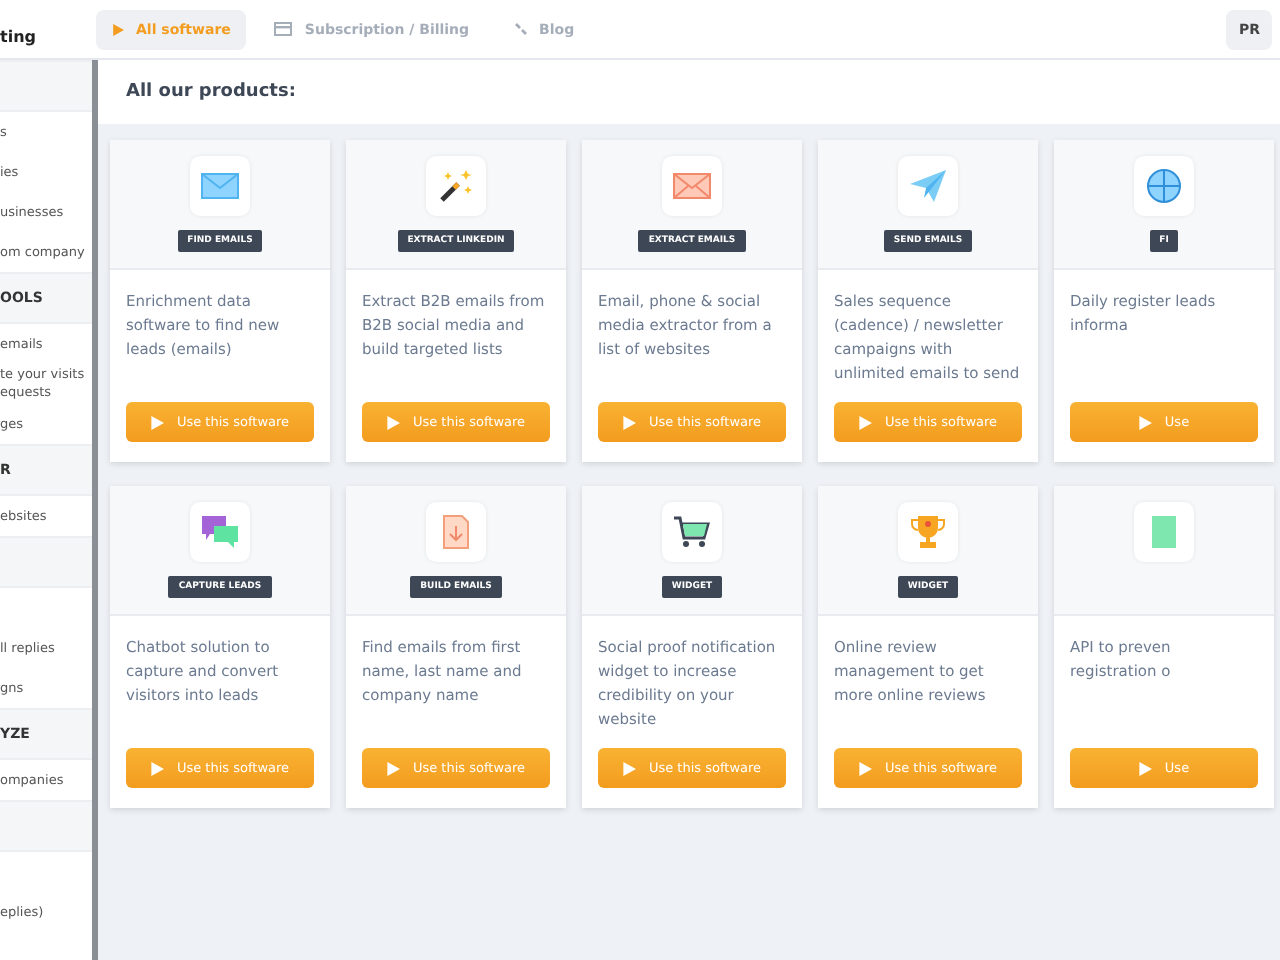 Image resolution: width=1280 pixels, height=960 pixels. I want to click on trophy-icon, so click(928, 532).